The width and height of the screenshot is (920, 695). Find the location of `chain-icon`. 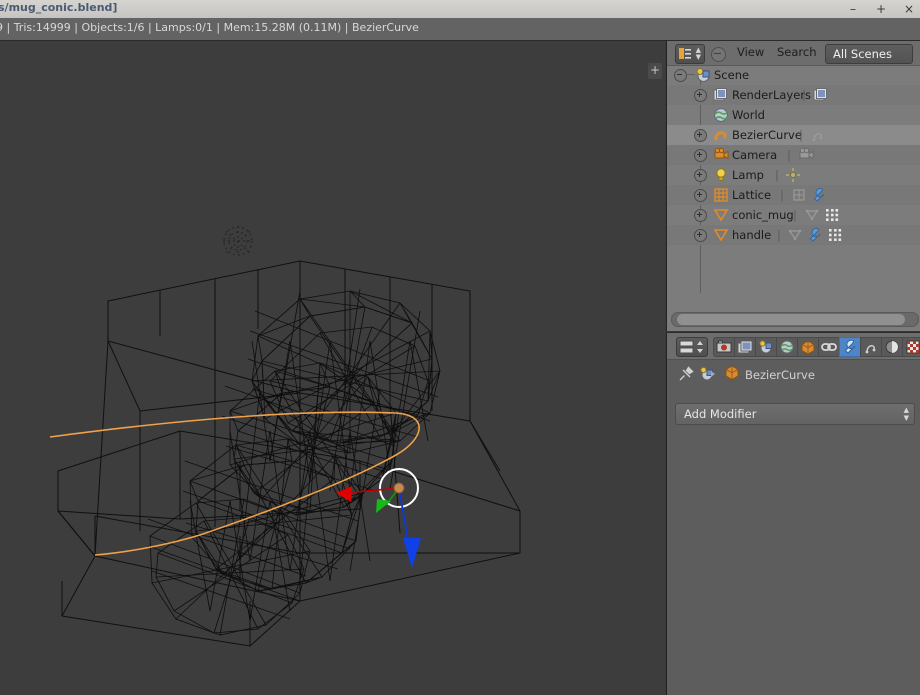

chain-icon is located at coordinates (829, 347).